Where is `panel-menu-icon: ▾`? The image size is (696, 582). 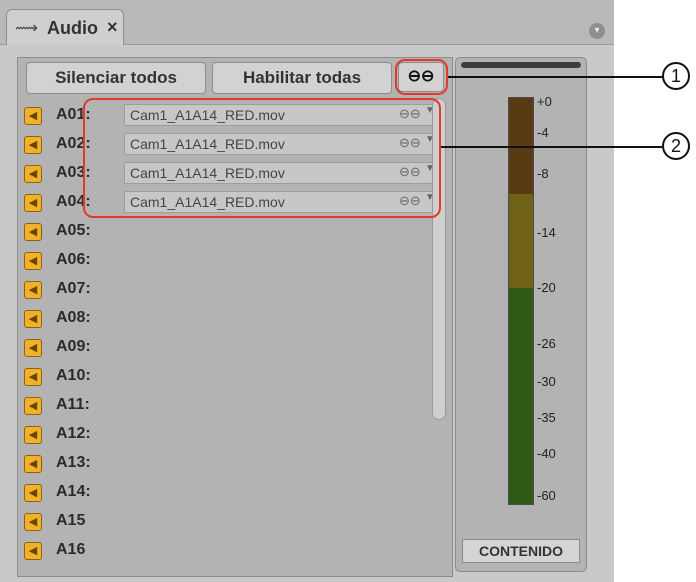
panel-menu-icon: ▾ is located at coordinates (597, 31).